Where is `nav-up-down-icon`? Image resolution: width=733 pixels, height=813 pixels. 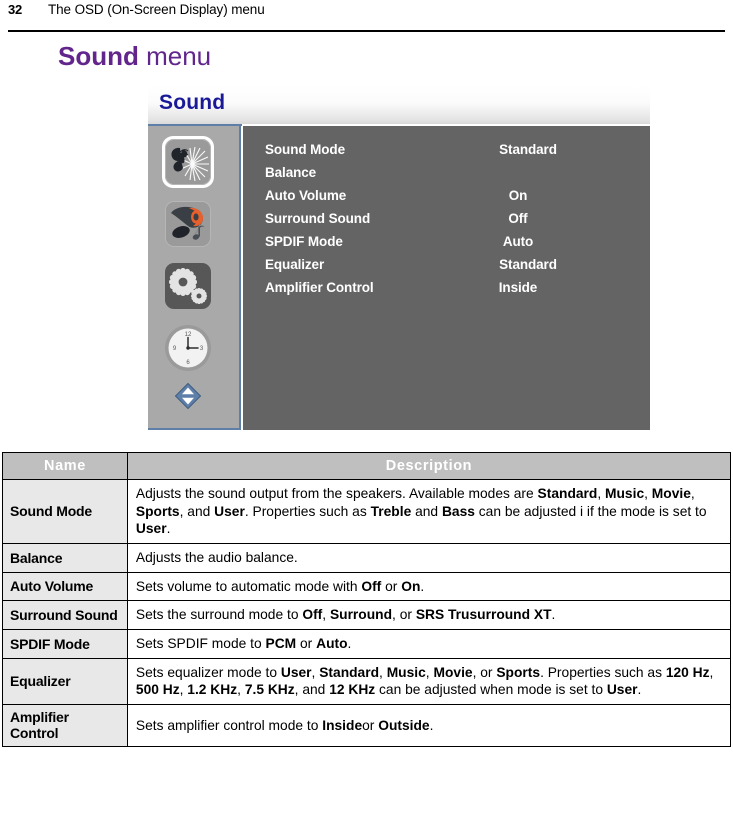 nav-up-down-icon is located at coordinates (188, 396).